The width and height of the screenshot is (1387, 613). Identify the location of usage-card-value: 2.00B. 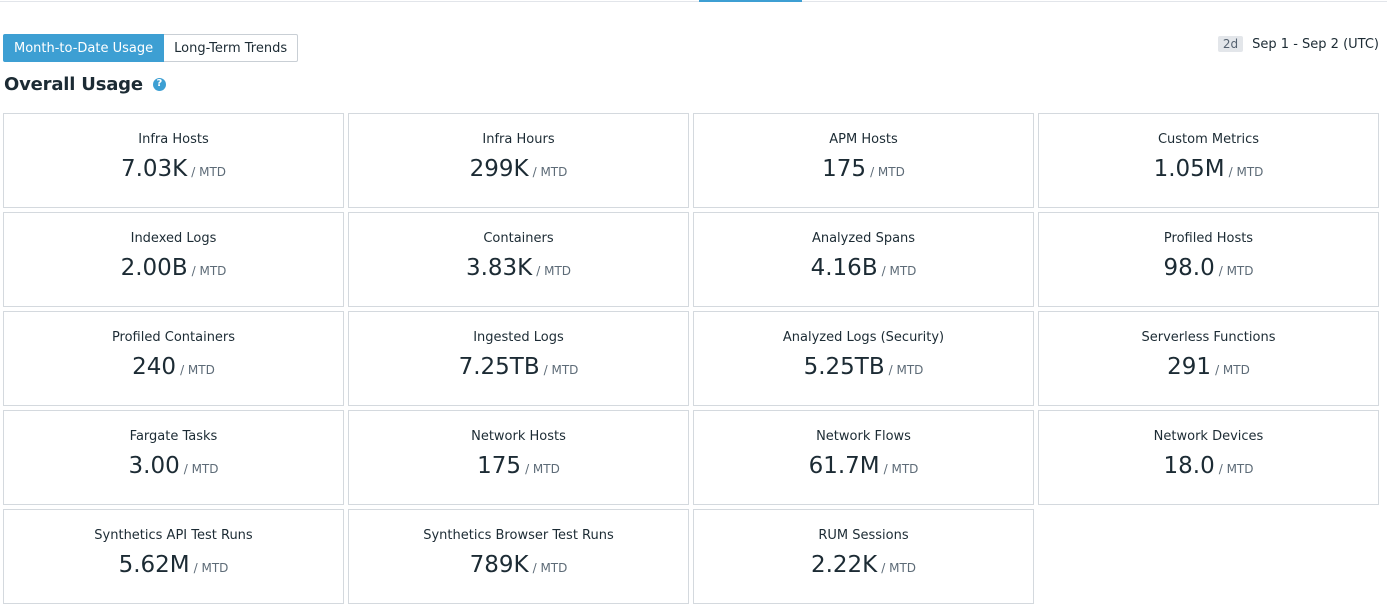
(154, 268).